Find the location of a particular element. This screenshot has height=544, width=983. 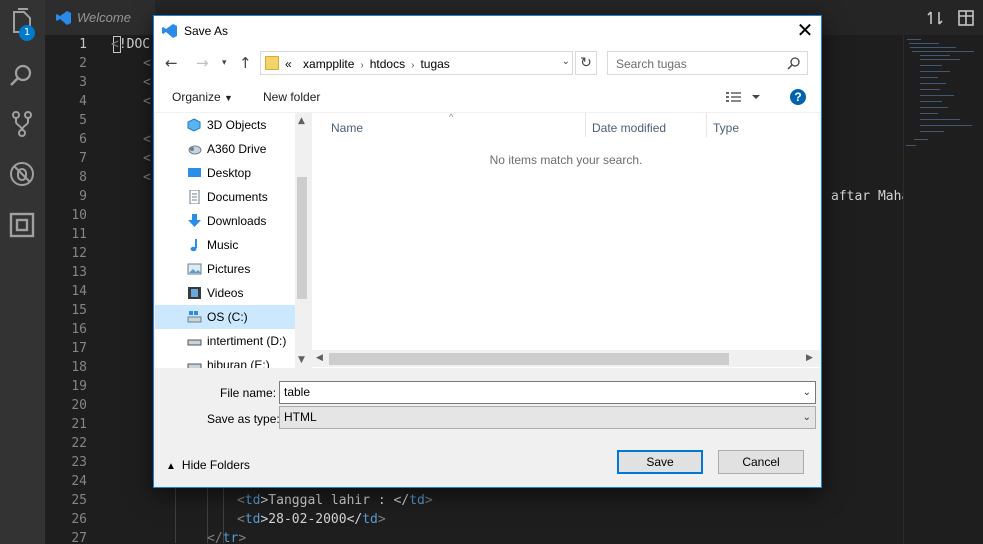

breadcrumb-xampplite: xampplite is located at coordinates (328, 64).